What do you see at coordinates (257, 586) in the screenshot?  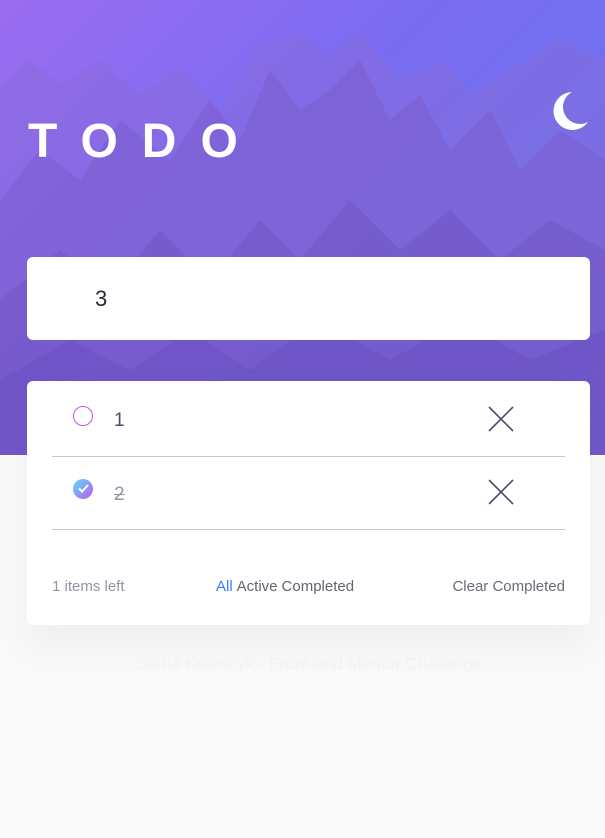 I see `filter-active: Active` at bounding box center [257, 586].